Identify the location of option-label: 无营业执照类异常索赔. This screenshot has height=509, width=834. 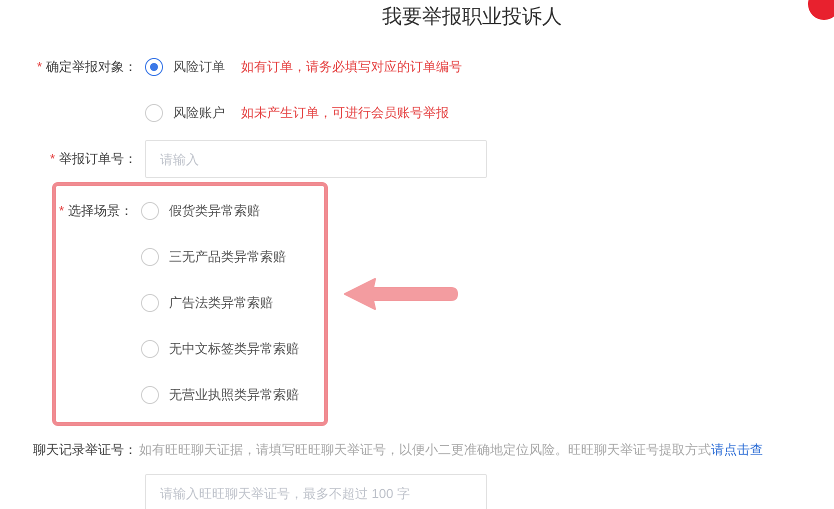
(234, 395).